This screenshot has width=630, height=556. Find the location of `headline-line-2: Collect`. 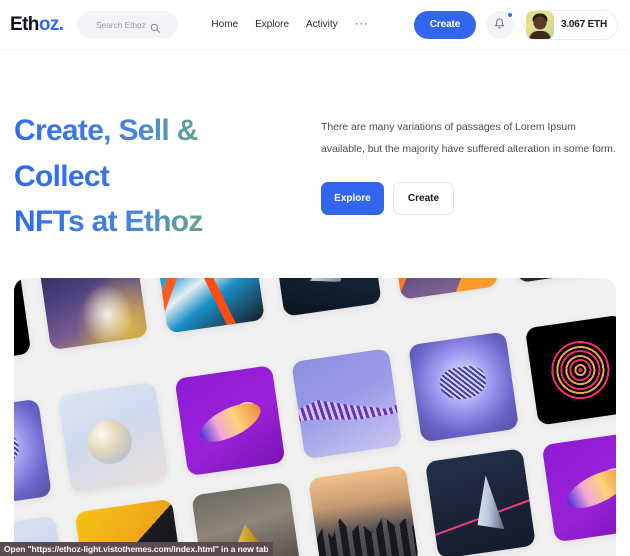

headline-line-2: Collect is located at coordinates (164, 177).